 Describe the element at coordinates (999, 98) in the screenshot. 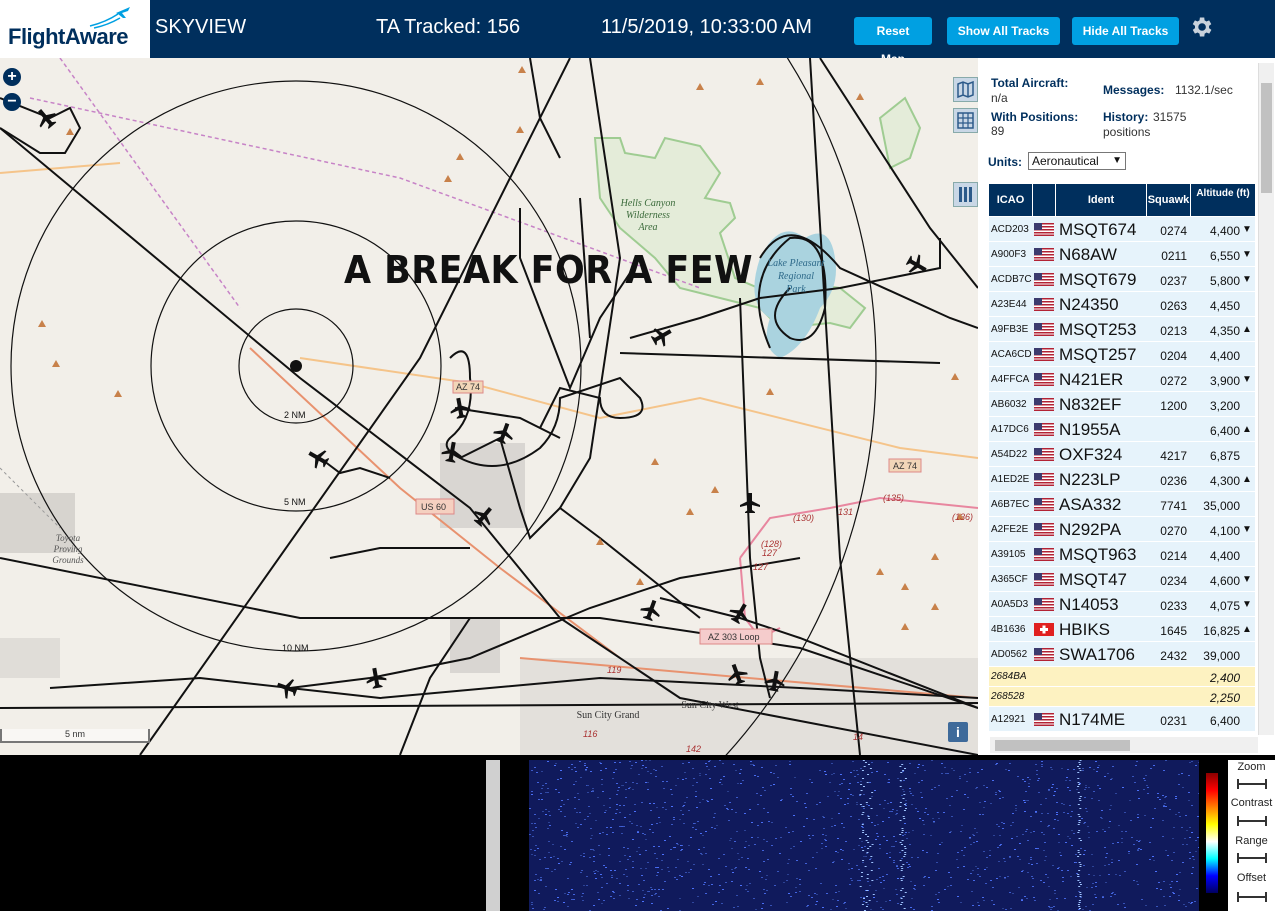

I see `total-aircraft-value: n/a` at that location.